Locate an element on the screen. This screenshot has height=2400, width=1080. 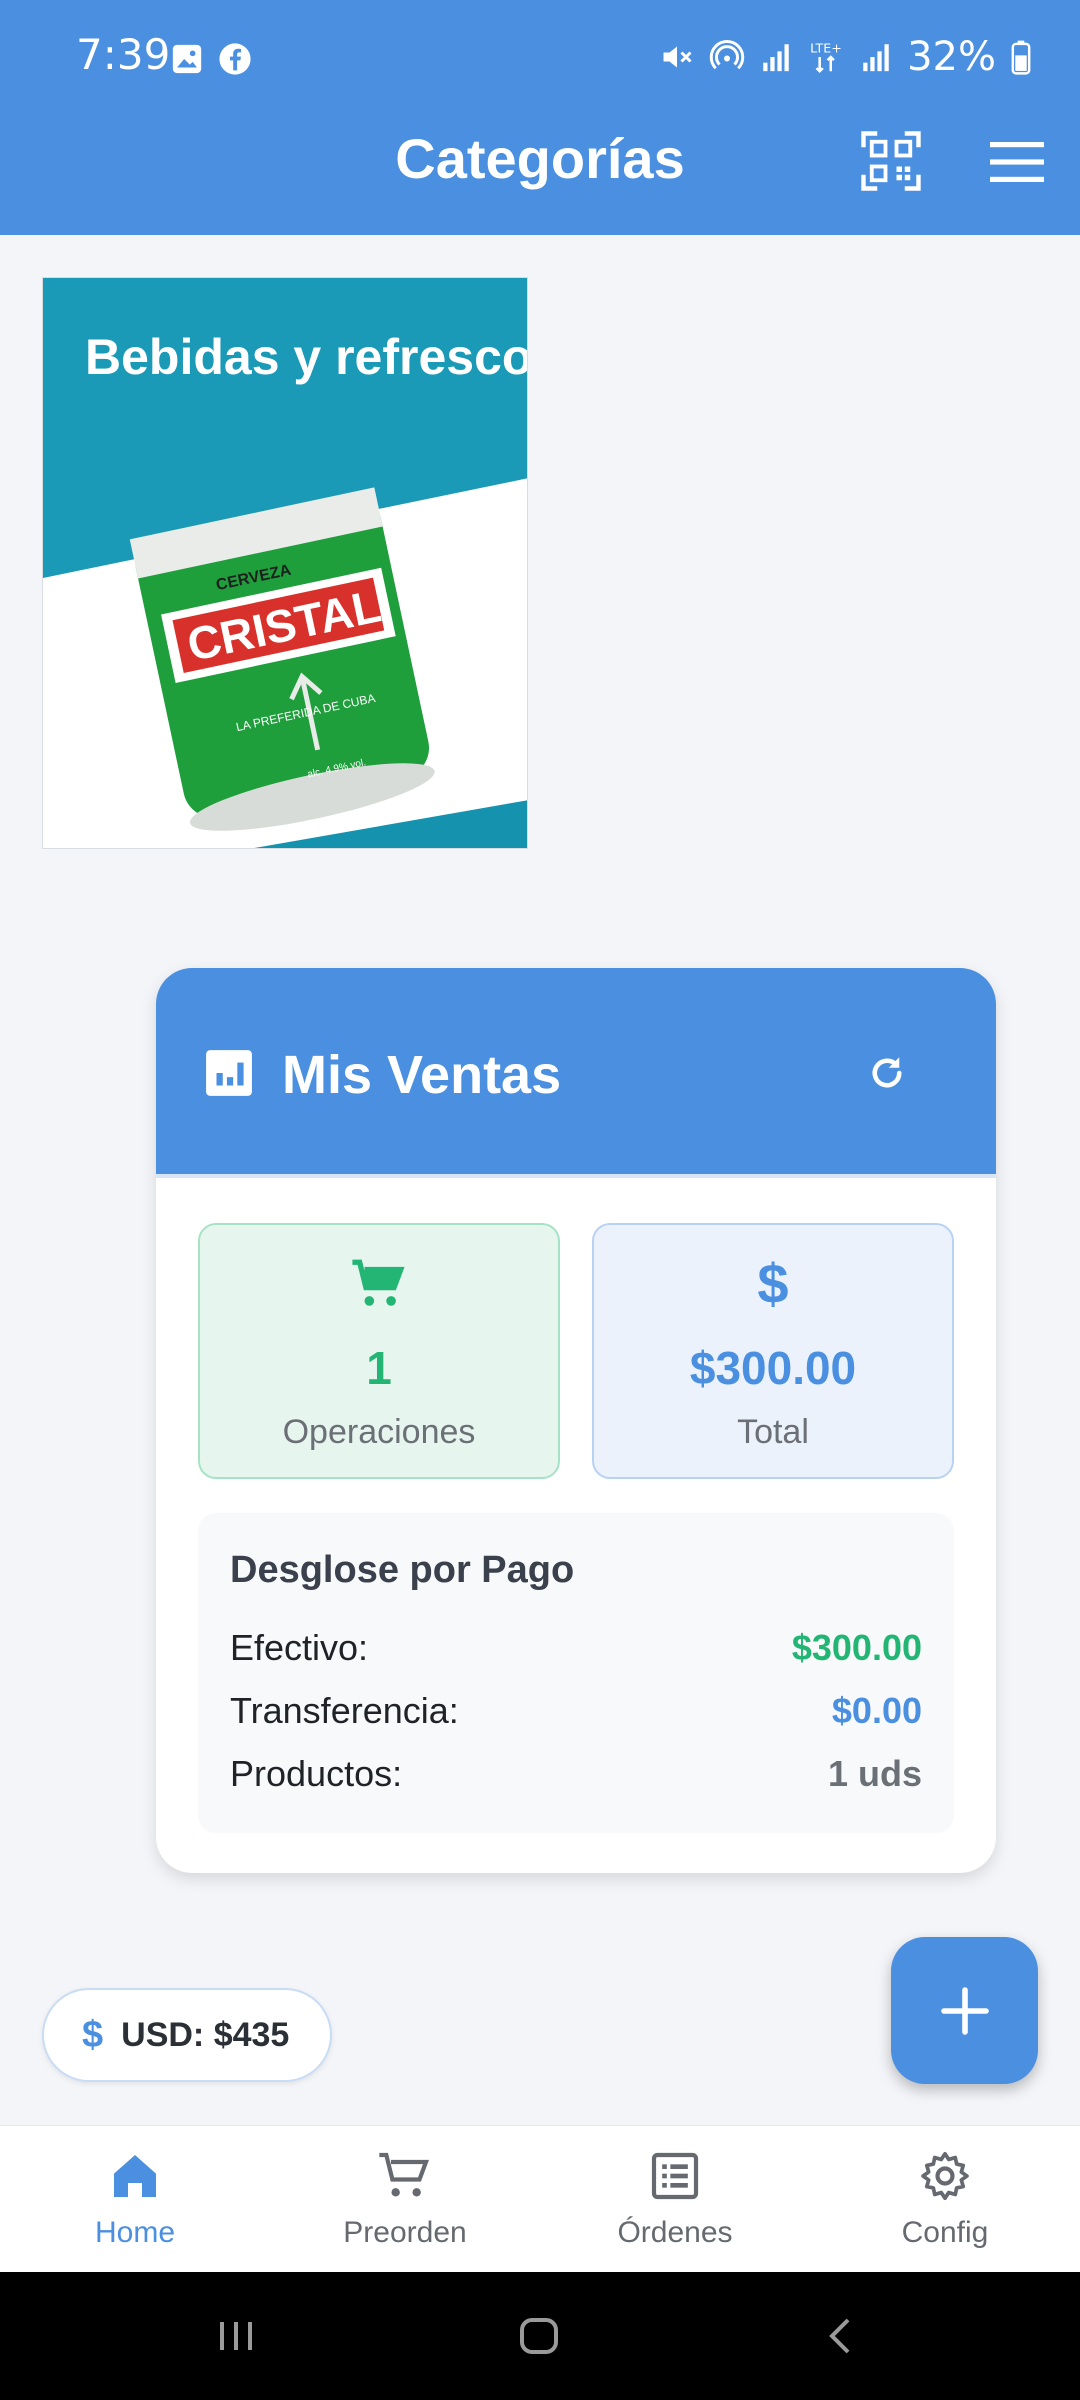
home-button-icon is located at coordinates (539, 2336).